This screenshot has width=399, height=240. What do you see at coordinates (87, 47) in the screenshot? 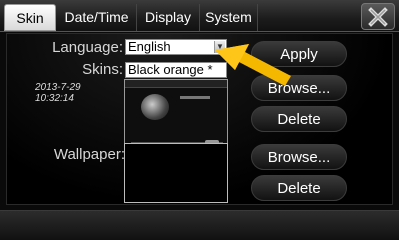
I see `language-label: Language:` at bounding box center [87, 47].